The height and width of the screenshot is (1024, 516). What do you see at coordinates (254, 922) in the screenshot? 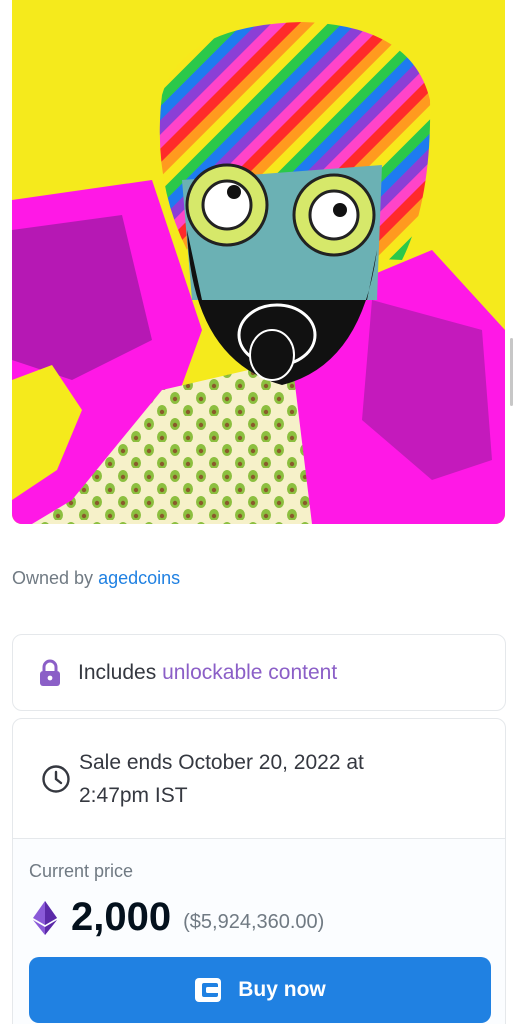
I see `price-usd: ($5,924,360.00)` at bounding box center [254, 922].